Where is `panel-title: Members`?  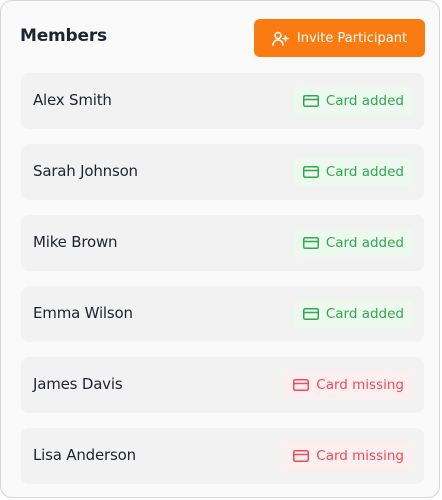
panel-title: Members is located at coordinates (63, 36).